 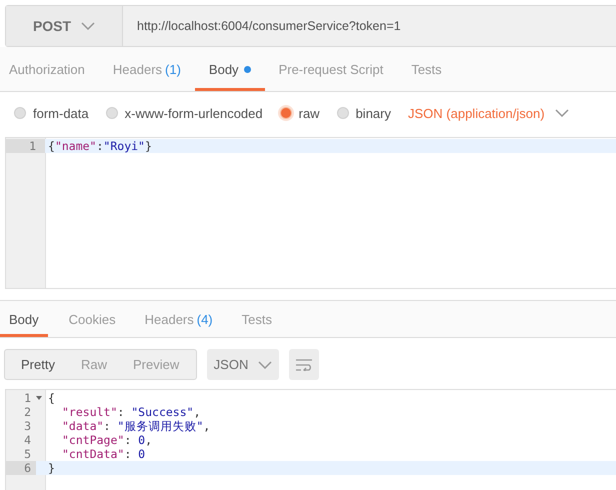 I want to click on body-type-radio: x-www-form-urlencoded, so click(x=184, y=113).